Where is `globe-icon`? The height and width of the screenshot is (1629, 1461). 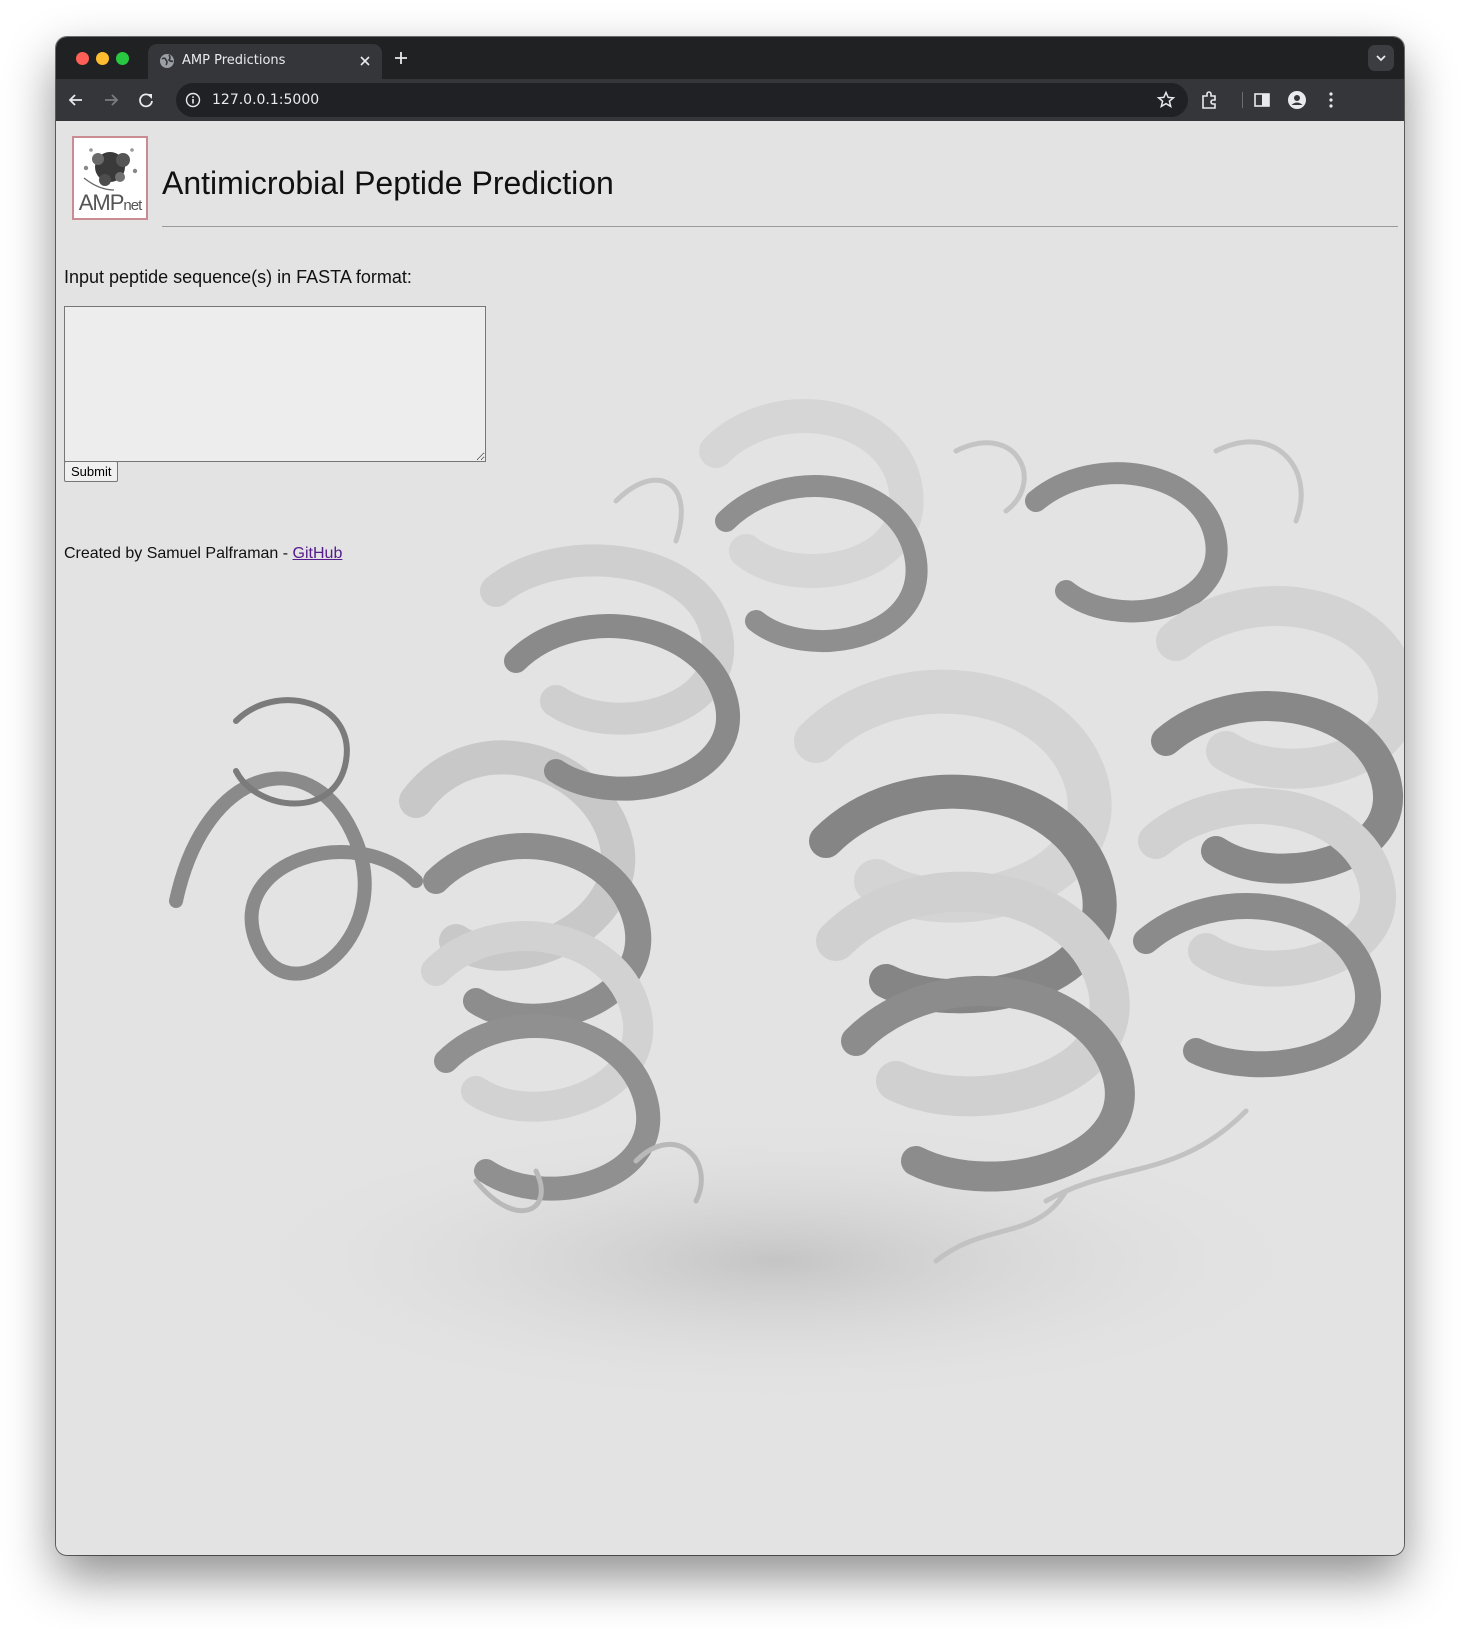 globe-icon is located at coordinates (167, 61).